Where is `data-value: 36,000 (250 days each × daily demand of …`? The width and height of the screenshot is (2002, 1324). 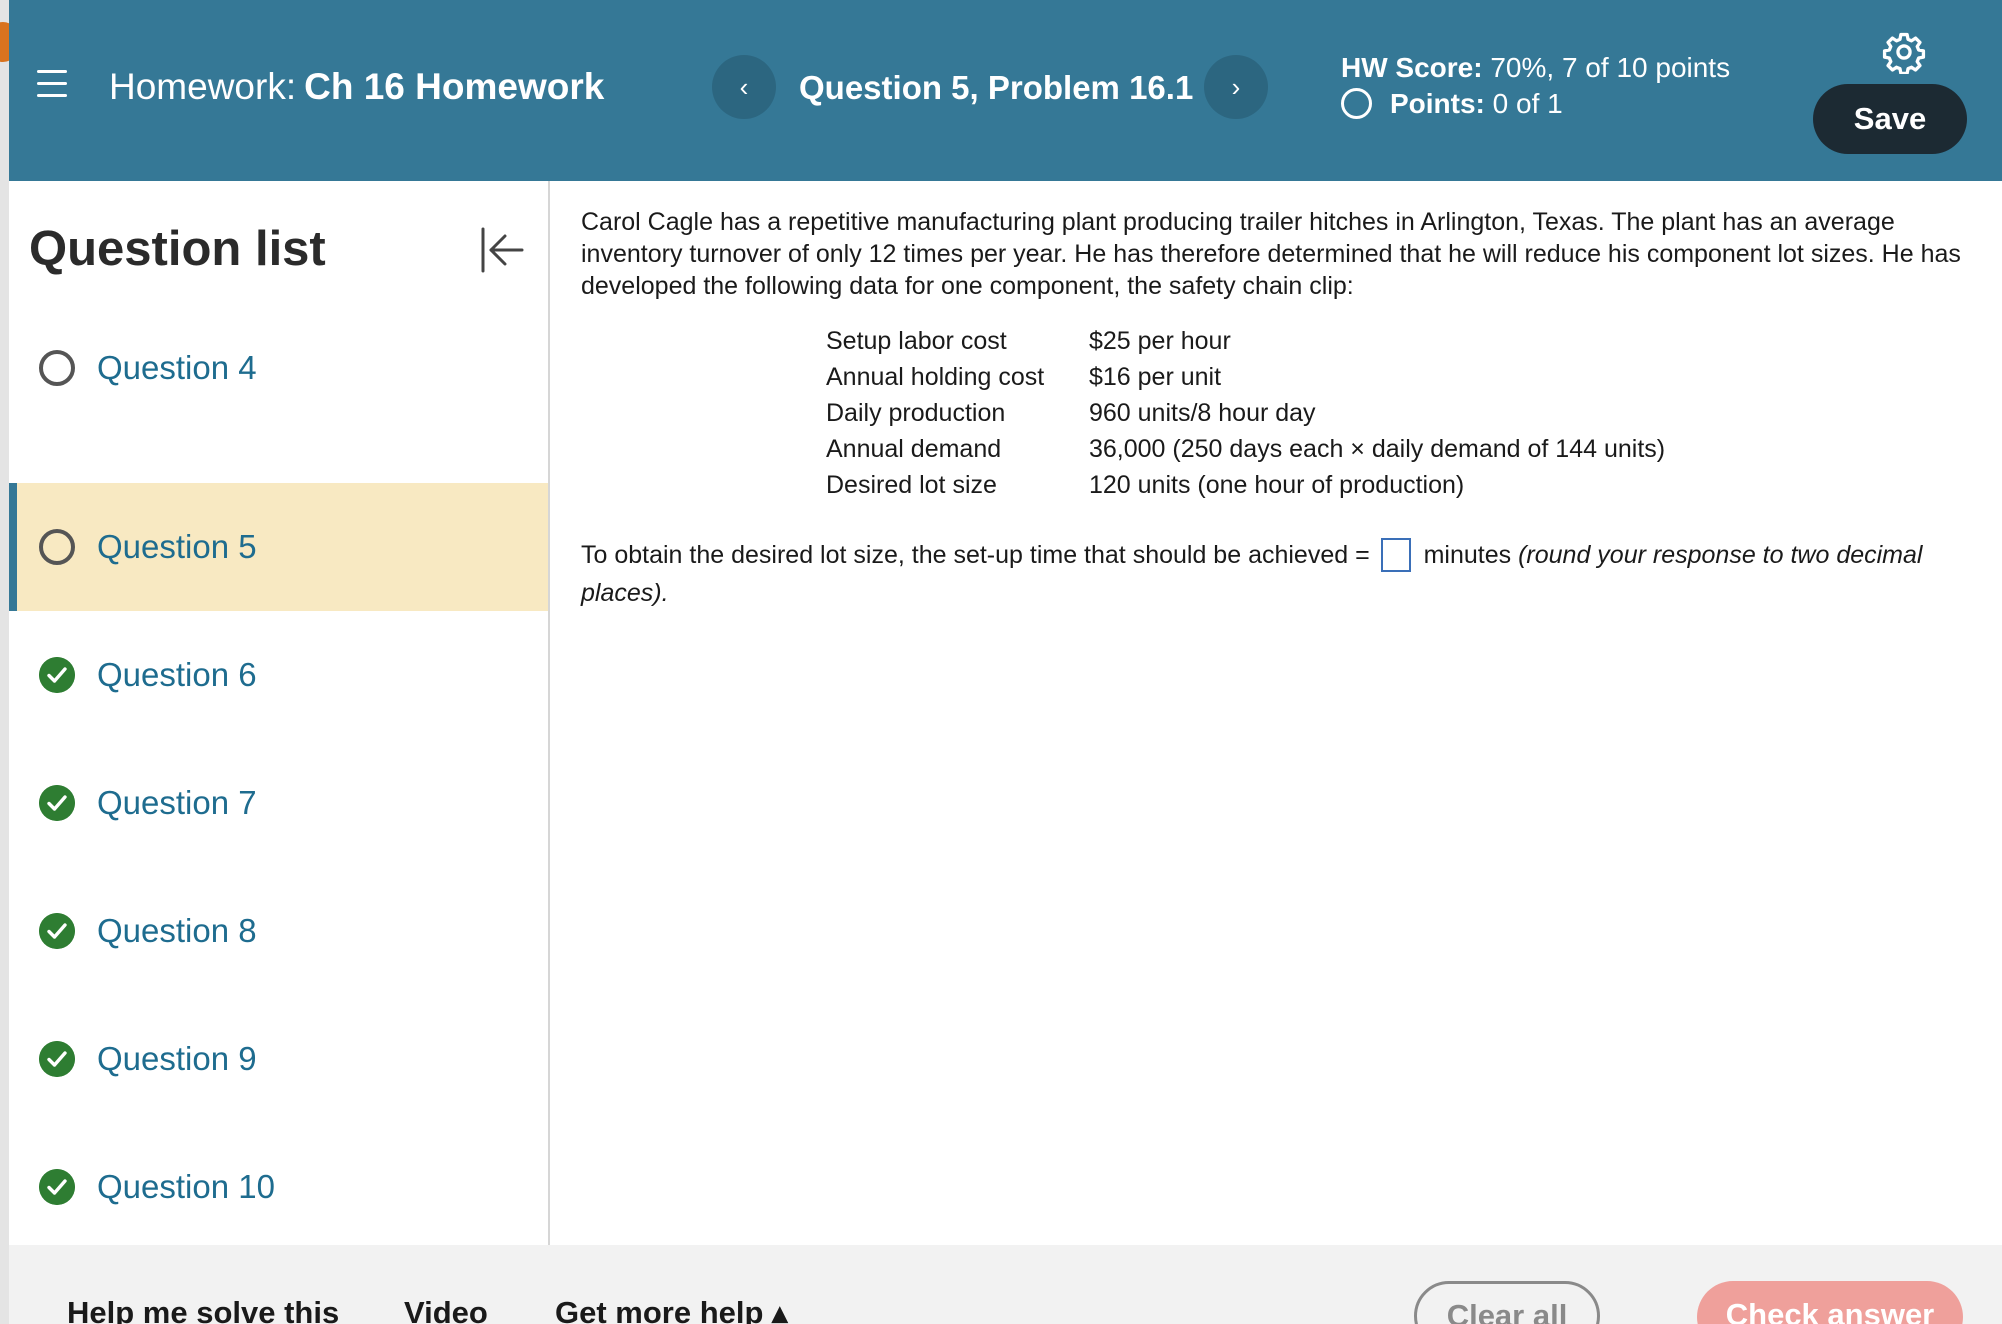 data-value: 36,000 (250 days each × daily demand of … is located at coordinates (1377, 449).